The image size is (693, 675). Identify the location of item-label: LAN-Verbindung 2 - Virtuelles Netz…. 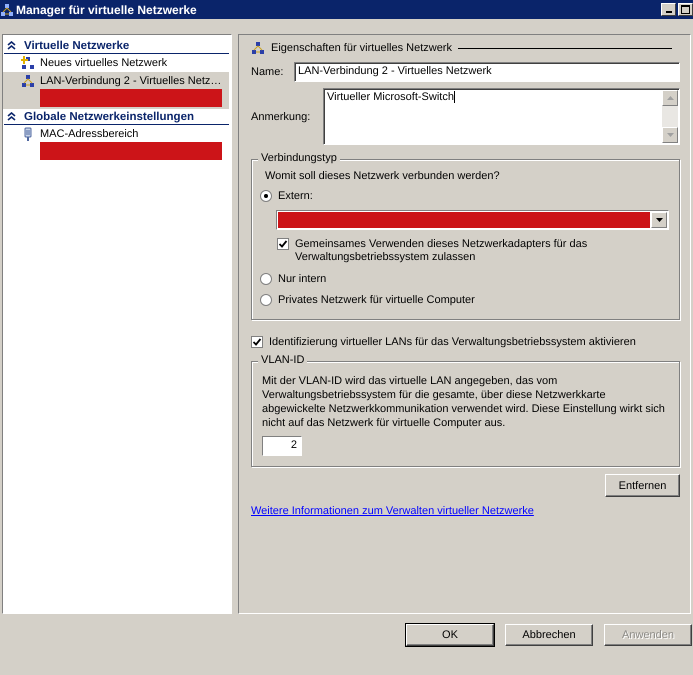
(131, 81).